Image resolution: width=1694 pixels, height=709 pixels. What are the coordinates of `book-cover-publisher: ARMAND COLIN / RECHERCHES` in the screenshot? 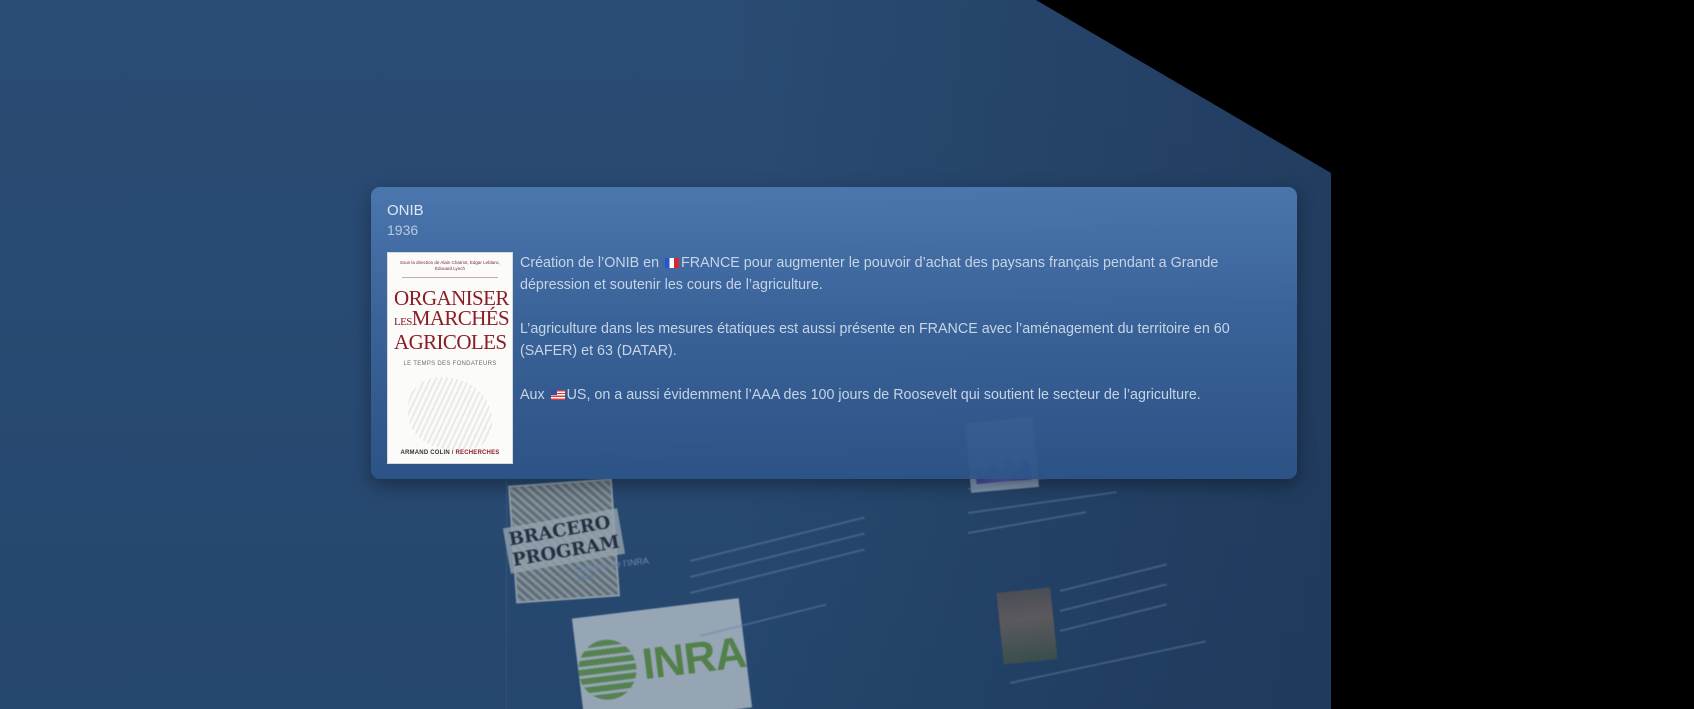 It's located at (450, 453).